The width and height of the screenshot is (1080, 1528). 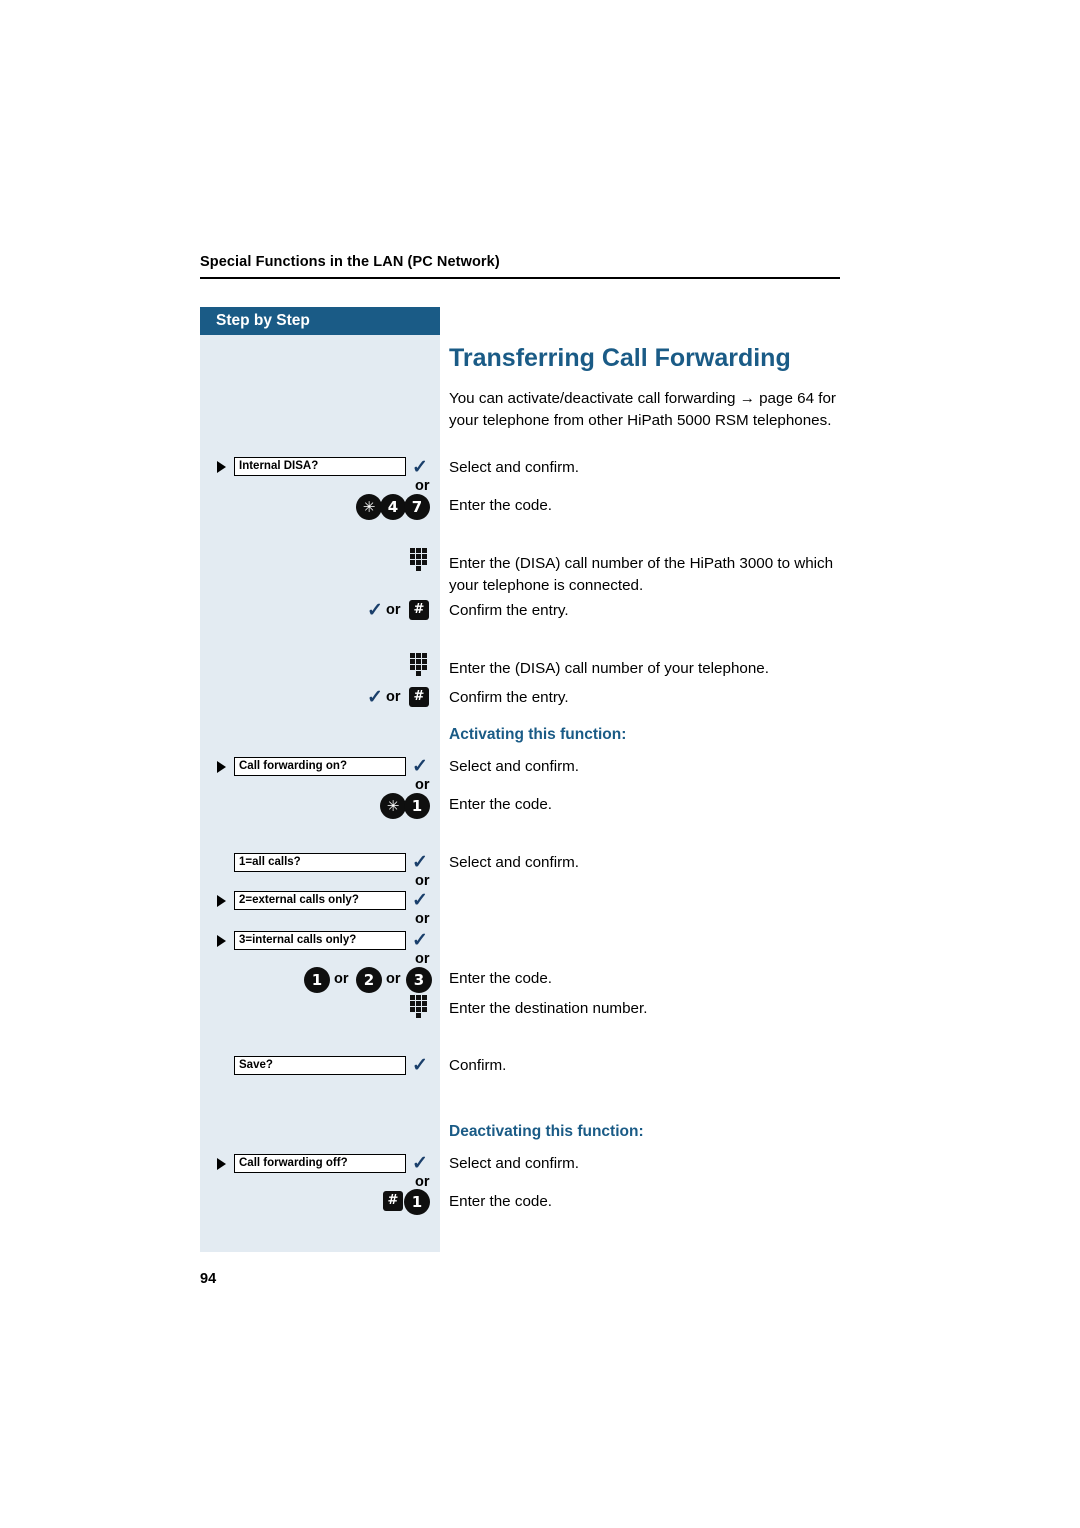 I want to click on step-text-select-confirm-1: Select and confirm., so click(x=514, y=467).